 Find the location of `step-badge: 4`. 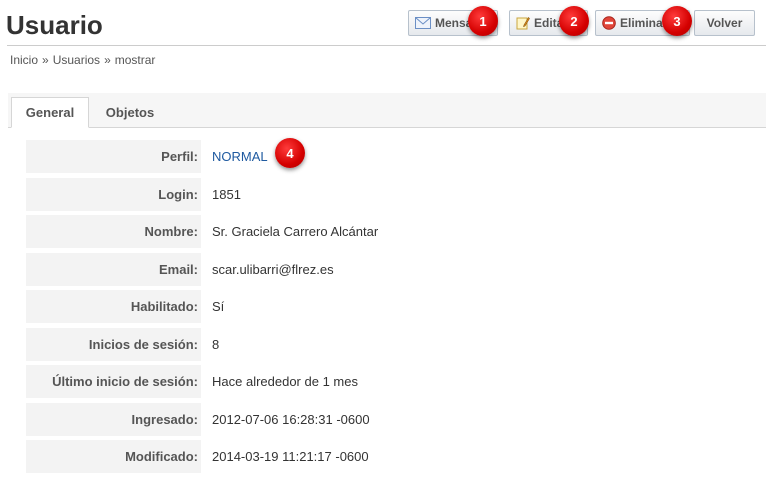

step-badge: 4 is located at coordinates (290, 153).